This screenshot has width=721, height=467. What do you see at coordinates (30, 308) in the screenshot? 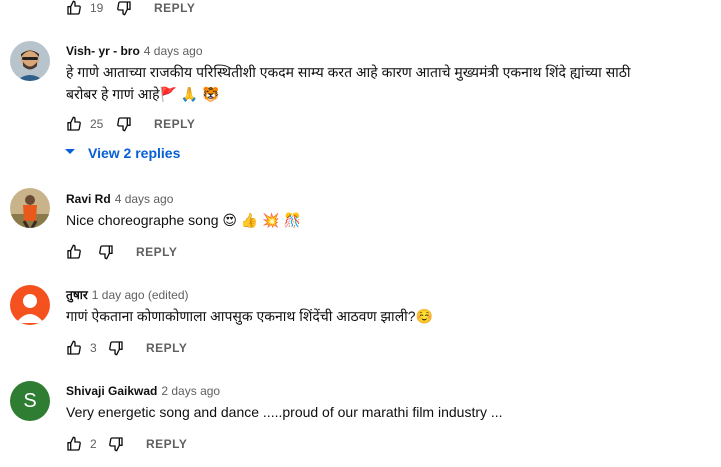
I see `default-user-icon` at bounding box center [30, 308].